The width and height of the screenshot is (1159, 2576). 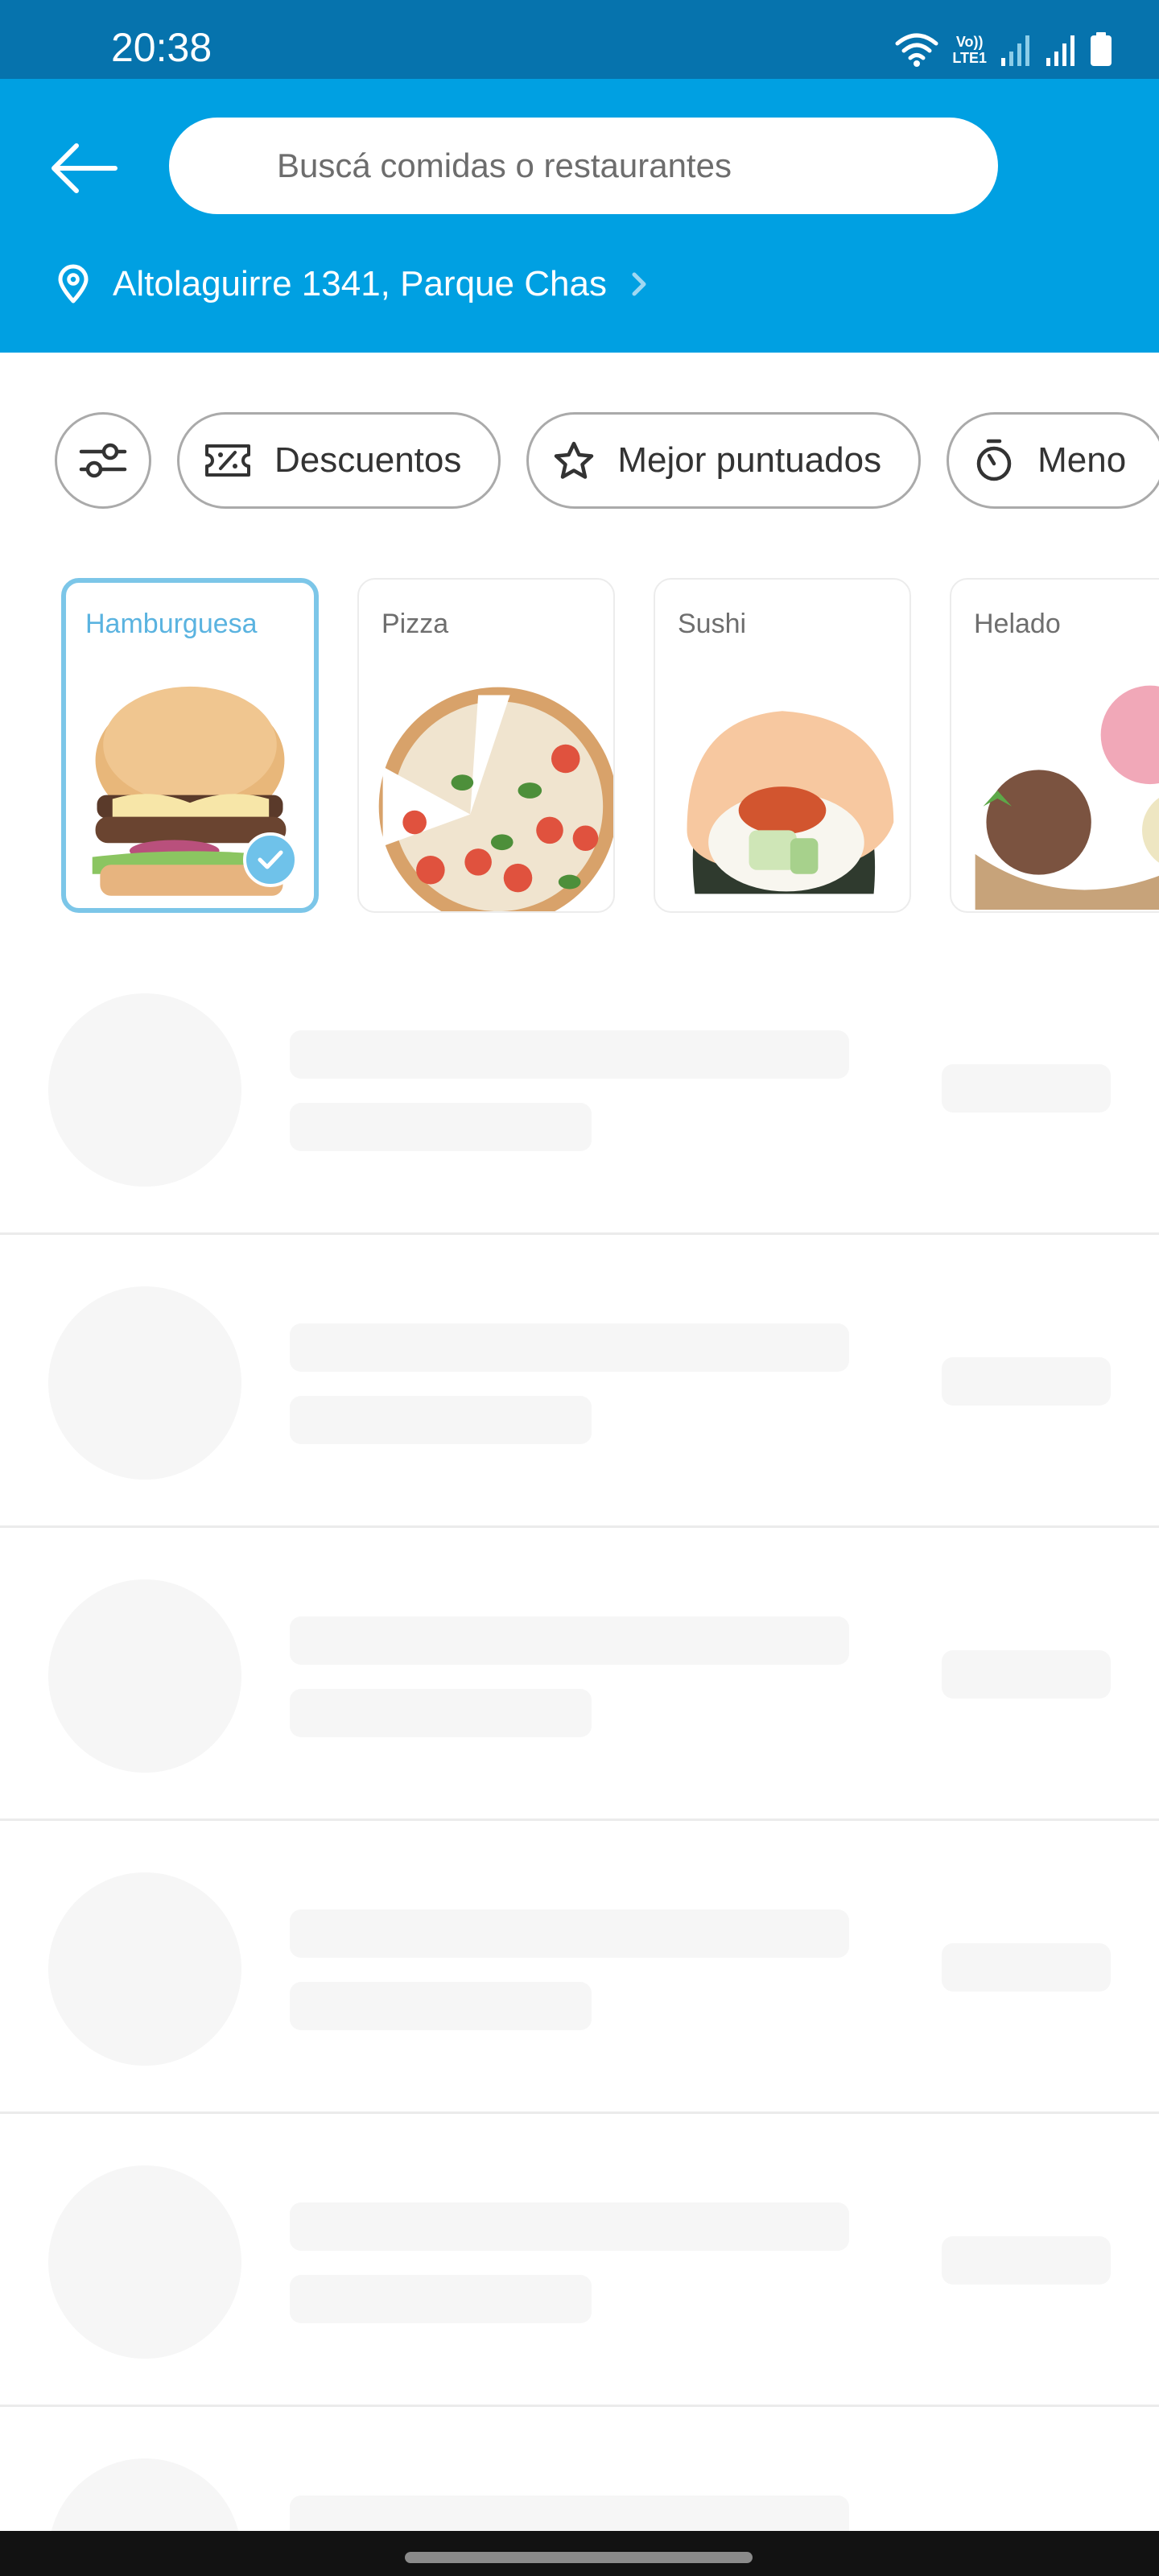 What do you see at coordinates (579, 39) in the screenshot?
I see `status-bar: 20:38 Vo)) LTE1` at bounding box center [579, 39].